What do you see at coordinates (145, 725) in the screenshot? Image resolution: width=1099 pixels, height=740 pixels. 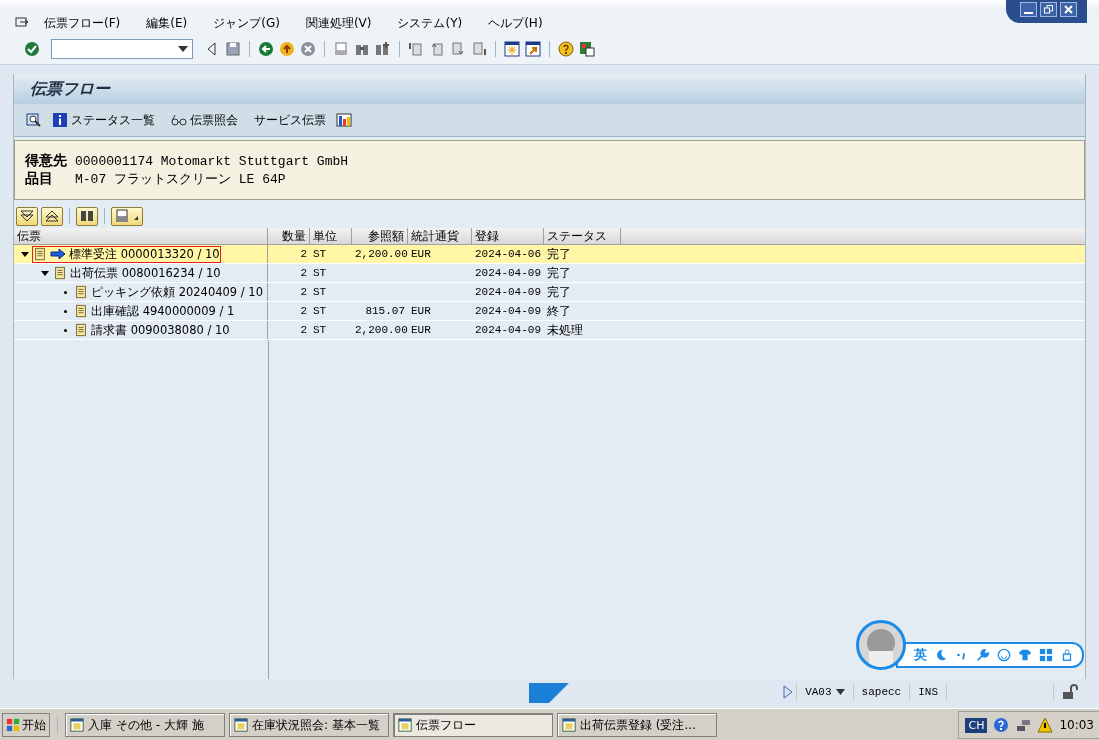 I see `taskbar-button: 入庫 その他 - 大輝 施` at bounding box center [145, 725].